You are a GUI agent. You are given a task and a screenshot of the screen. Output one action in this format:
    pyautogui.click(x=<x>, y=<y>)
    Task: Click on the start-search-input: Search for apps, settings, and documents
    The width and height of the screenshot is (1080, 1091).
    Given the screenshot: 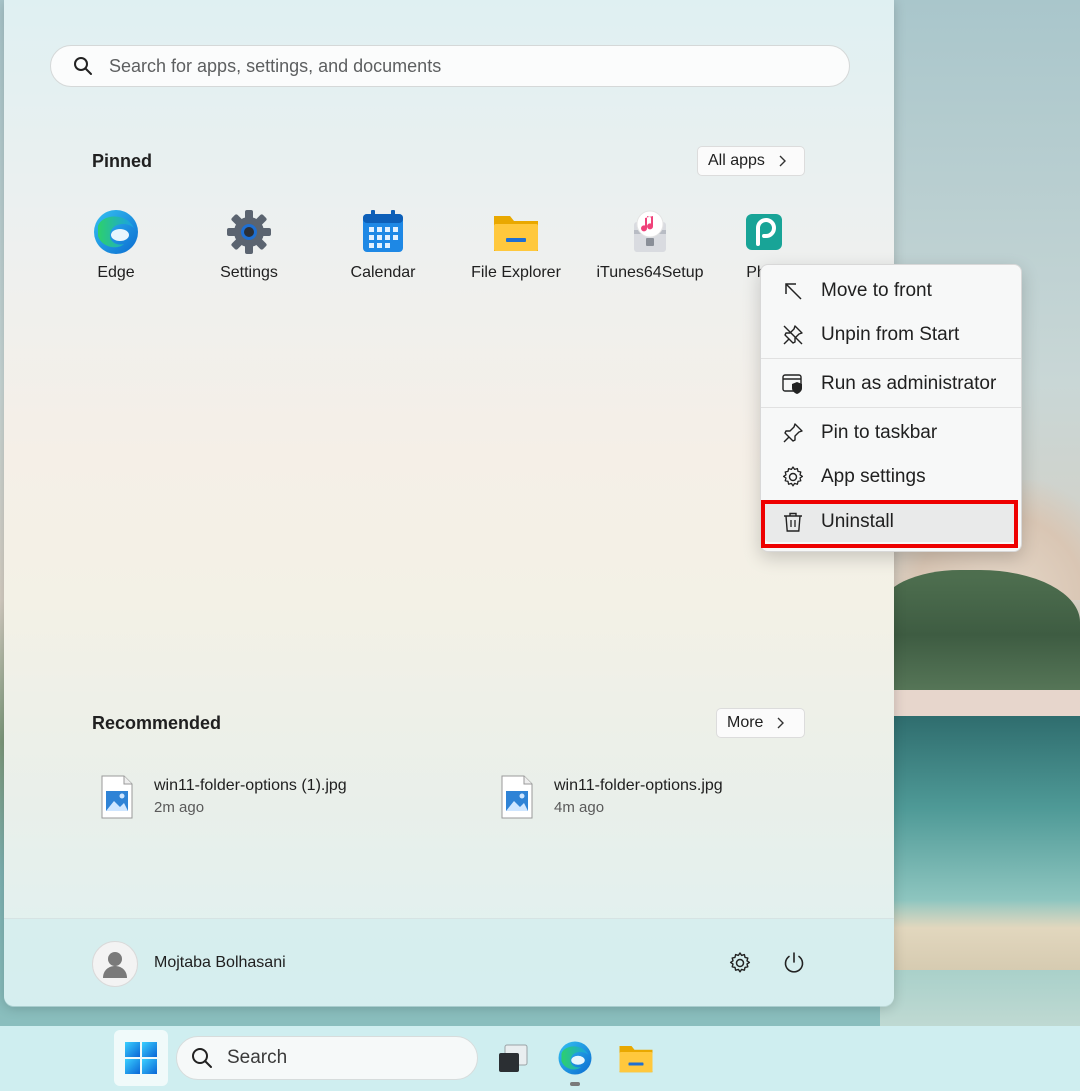 What is the action you would take?
    pyautogui.click(x=450, y=66)
    